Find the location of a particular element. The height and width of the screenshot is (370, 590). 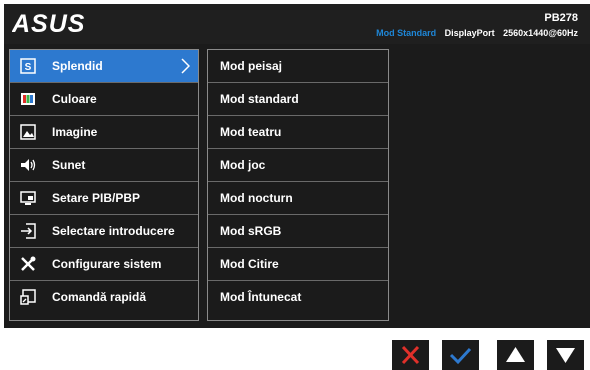

splendid-icon: S is located at coordinates (28, 66).